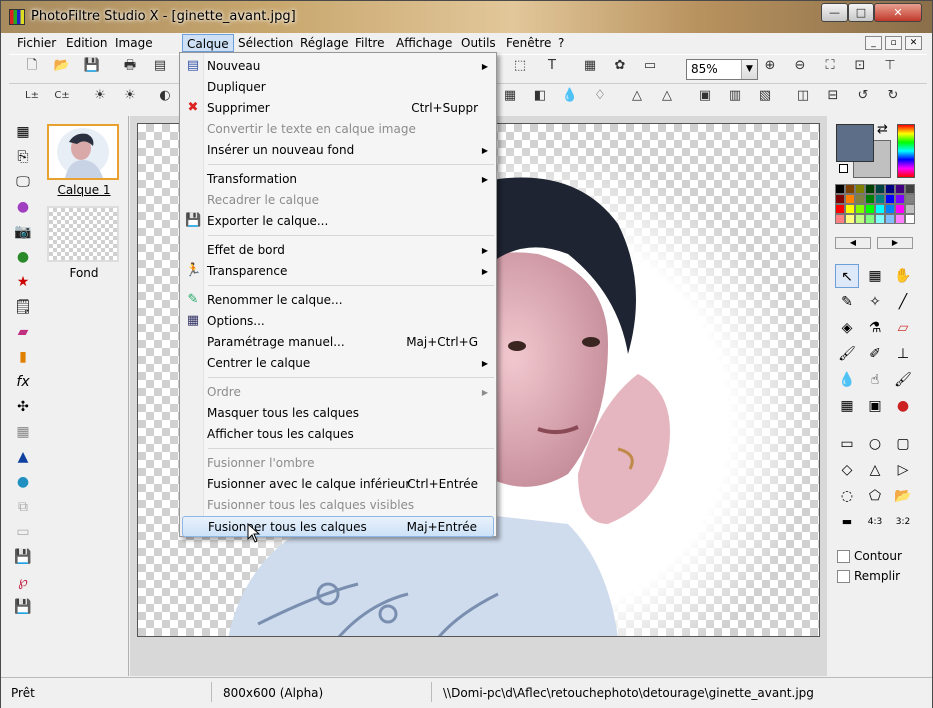  Describe the element at coordinates (100, 96) in the screenshot. I see `brightness-minus-icon: ☀` at that location.